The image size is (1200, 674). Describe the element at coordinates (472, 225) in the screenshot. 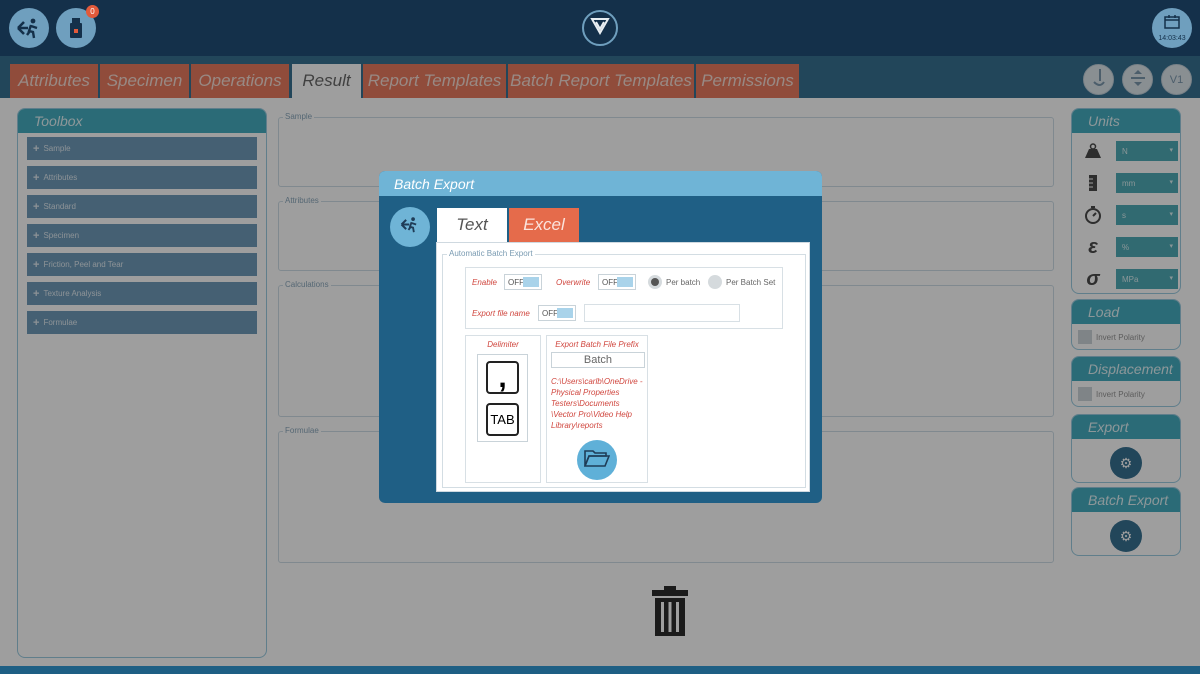

I see `tab-text: Text` at that location.